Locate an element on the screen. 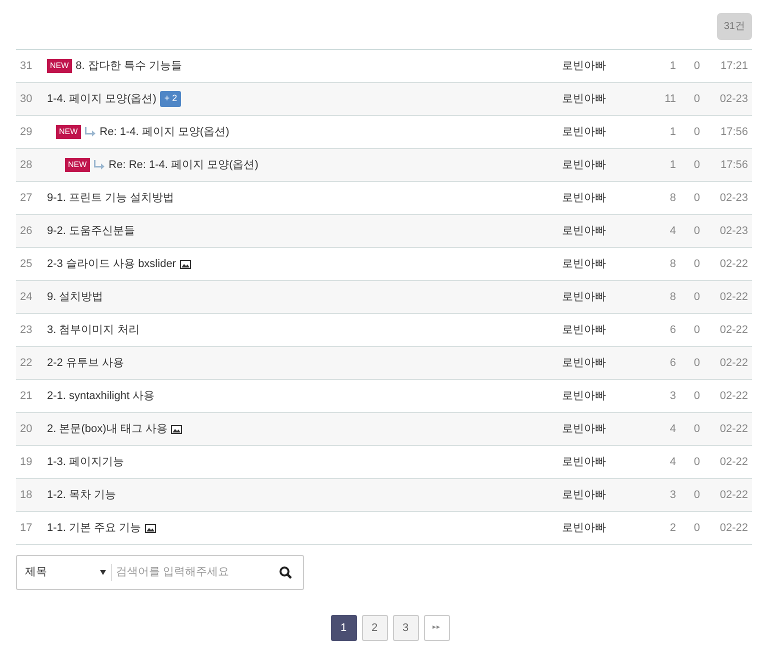 Image resolution: width=760 pixels, height=651 pixels. post-date: 17:21 is located at coordinates (734, 66).